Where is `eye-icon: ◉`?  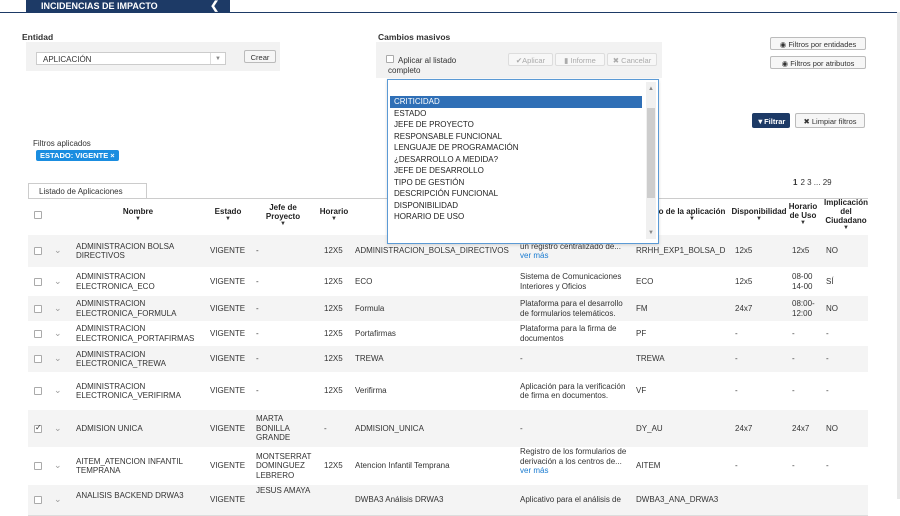 eye-icon: ◉ is located at coordinates (786, 63).